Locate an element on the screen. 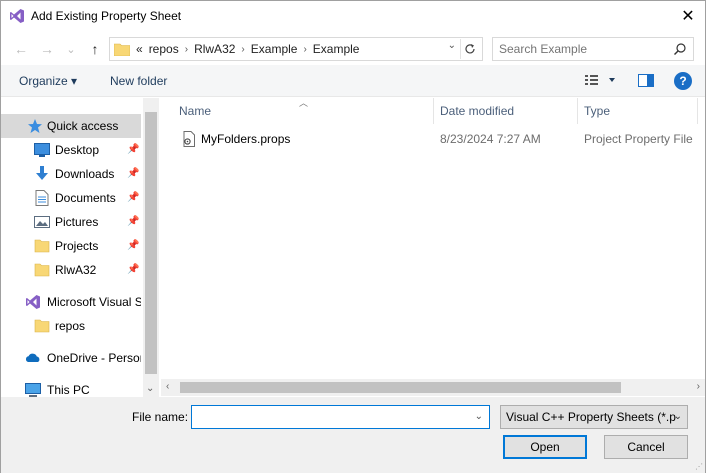 Image resolution: width=706 pixels, height=473 pixels. sidebar-item-onedrive: OneDrive - Persor is located at coordinates (71, 358).